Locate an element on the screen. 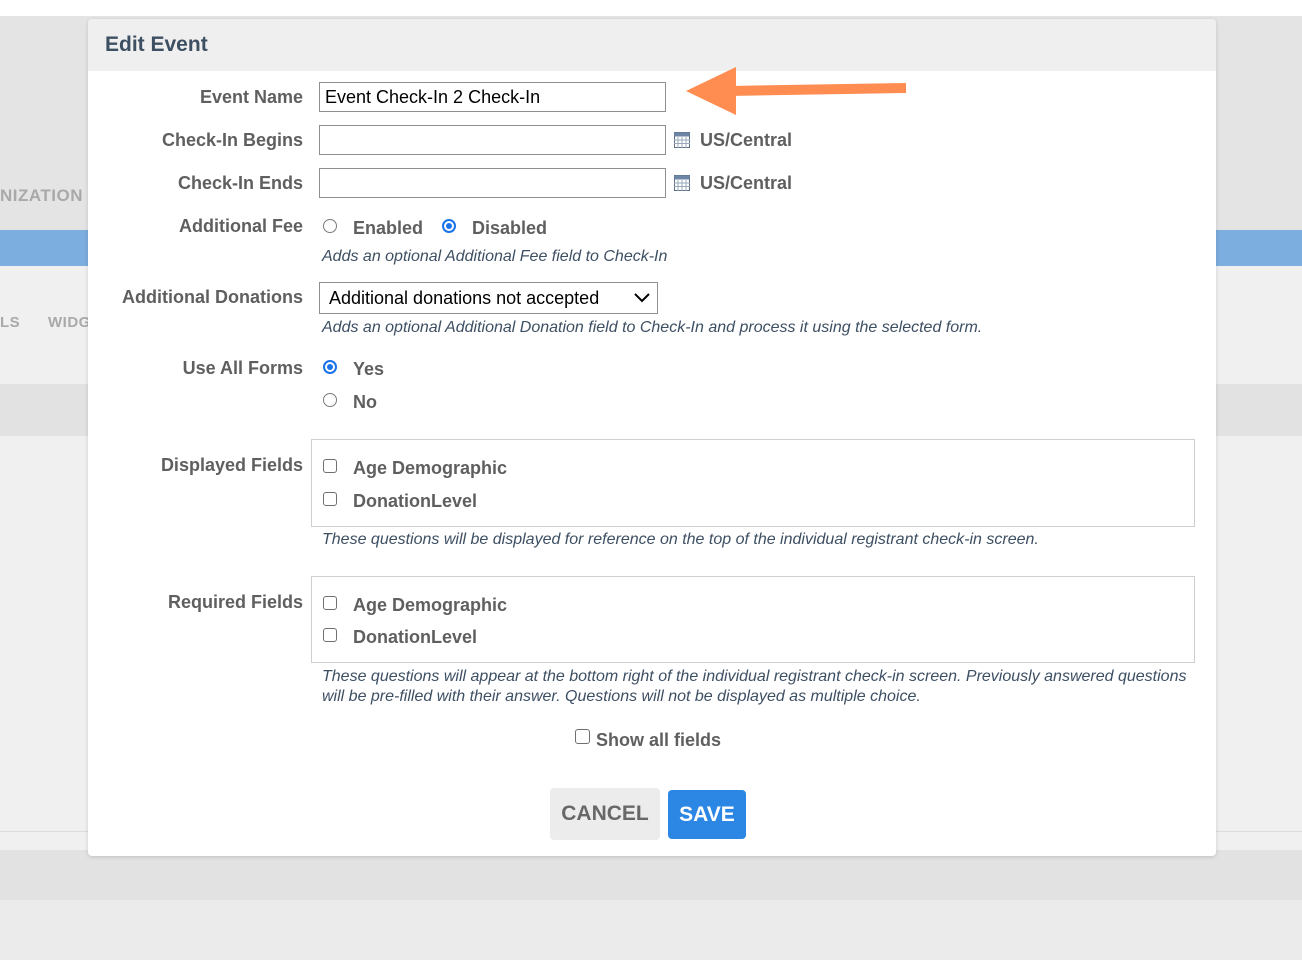 This screenshot has height=960, width=1302. additional-donations-label: Additional Donations is located at coordinates (212, 297).